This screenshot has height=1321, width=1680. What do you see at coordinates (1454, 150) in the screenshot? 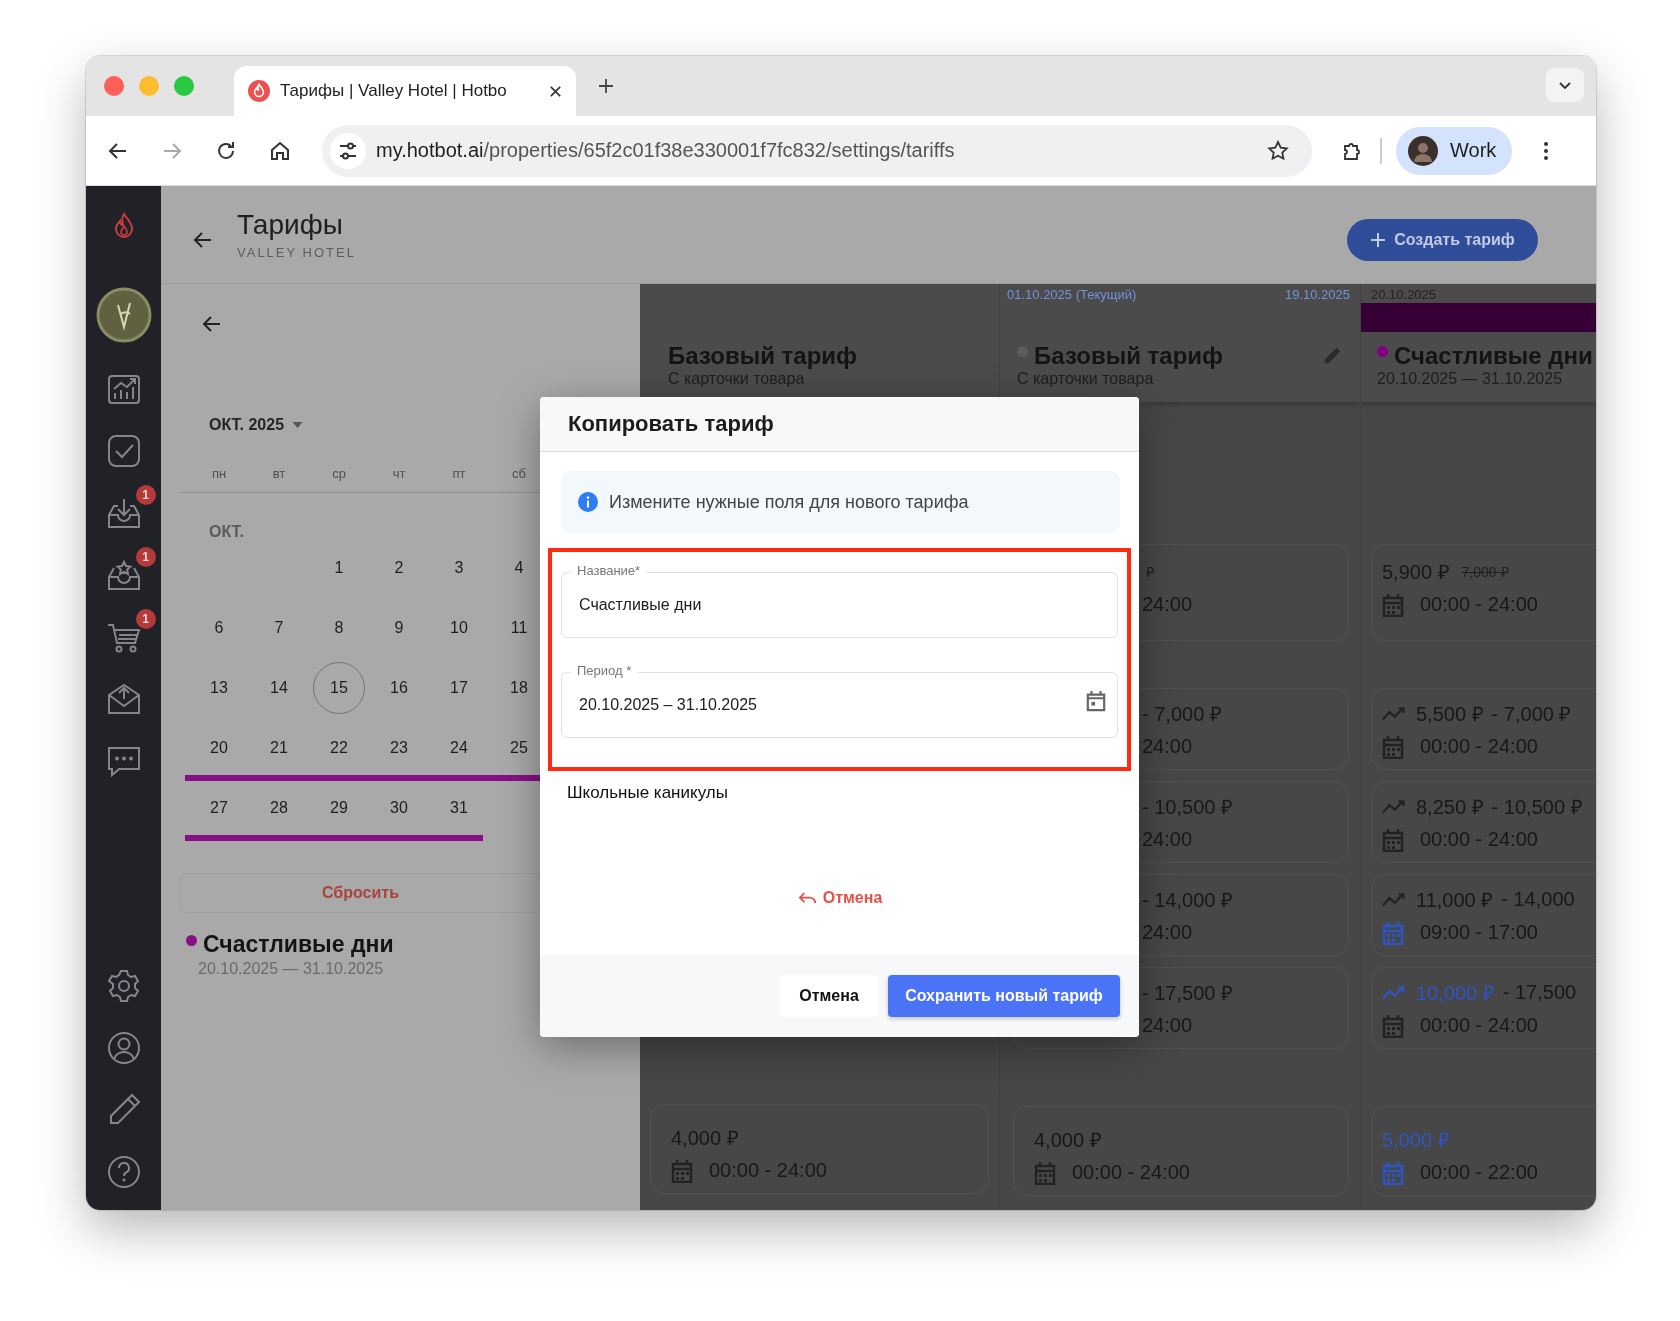
I see `profile-button: Work` at bounding box center [1454, 150].